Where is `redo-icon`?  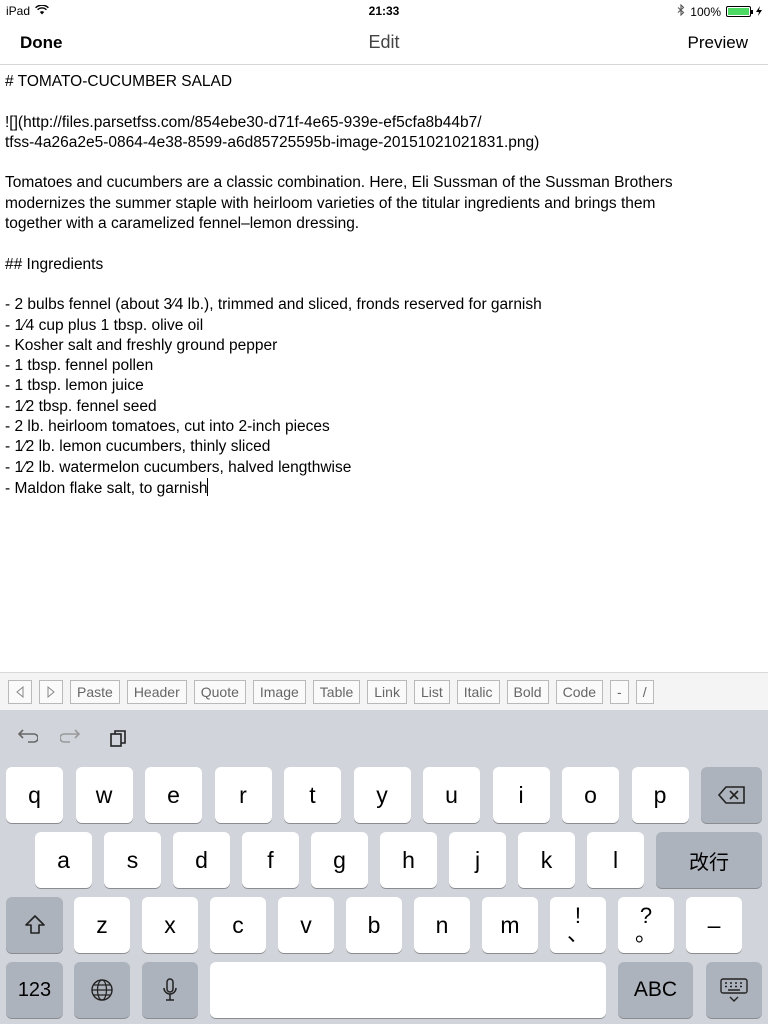 redo-icon is located at coordinates (71, 741).